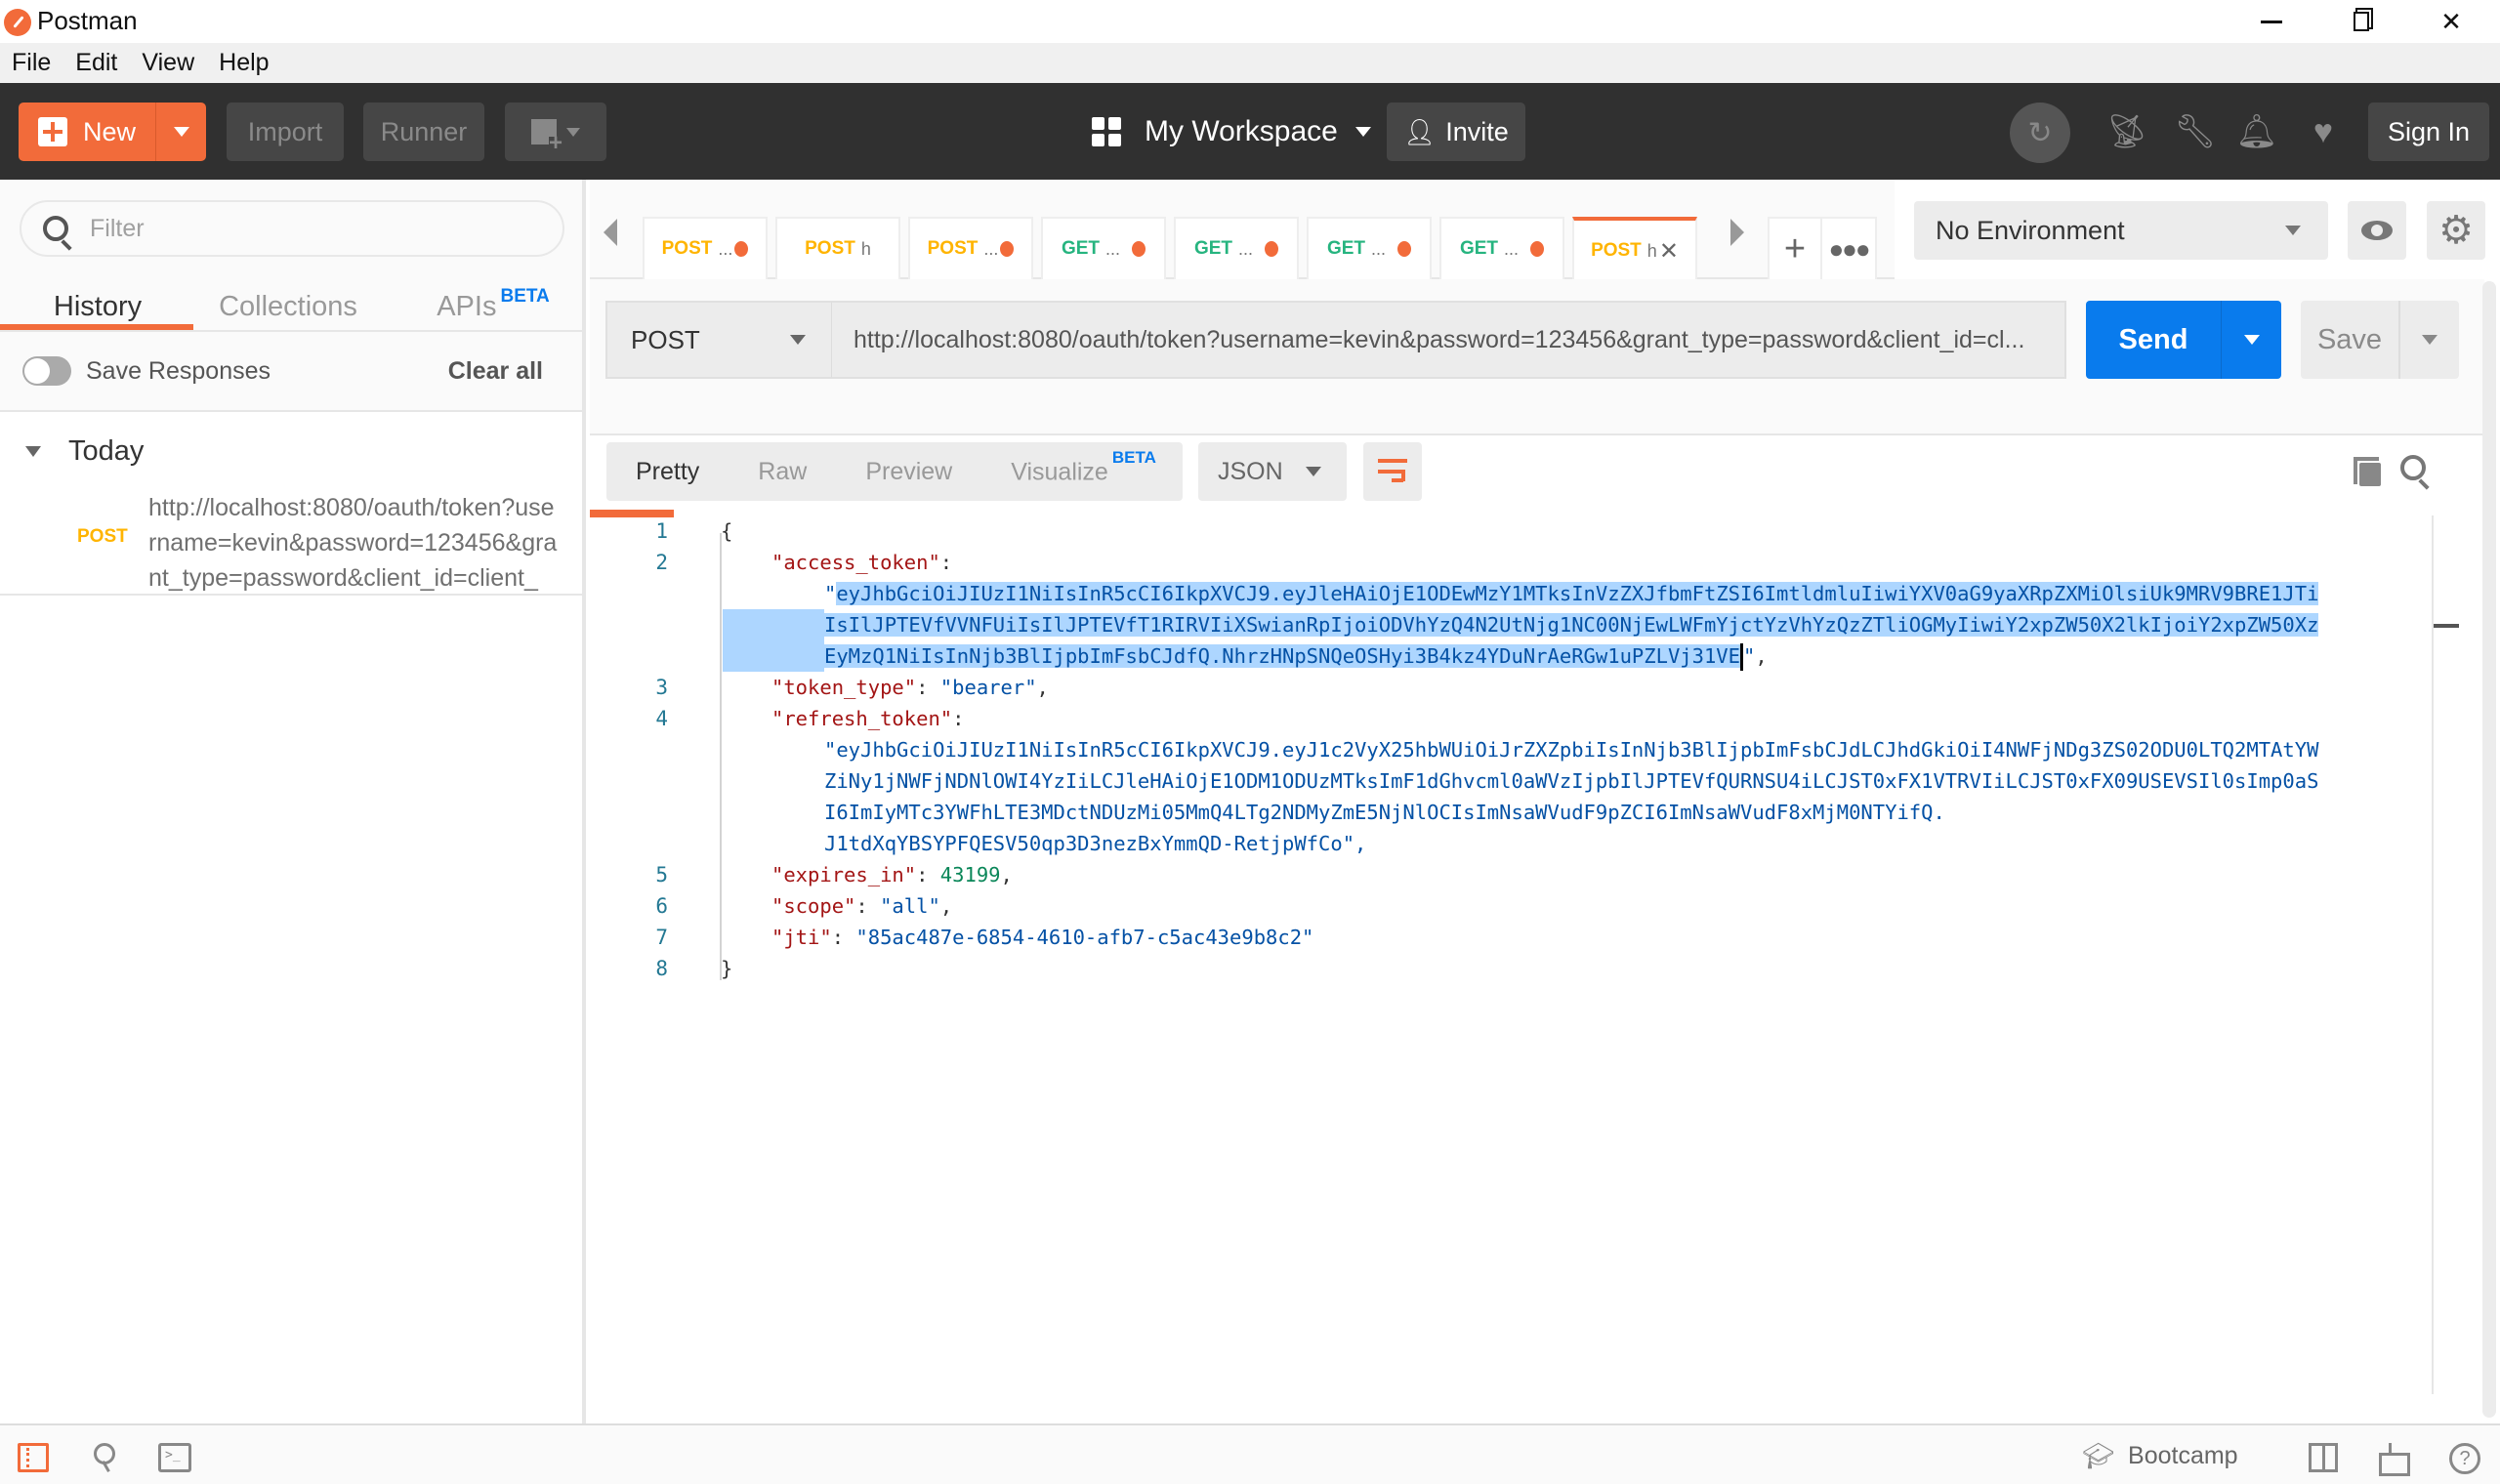 This screenshot has width=2500, height=1484. What do you see at coordinates (1084, 467) in the screenshot?
I see `view-tab-visualize: VisualizeBETA` at bounding box center [1084, 467].